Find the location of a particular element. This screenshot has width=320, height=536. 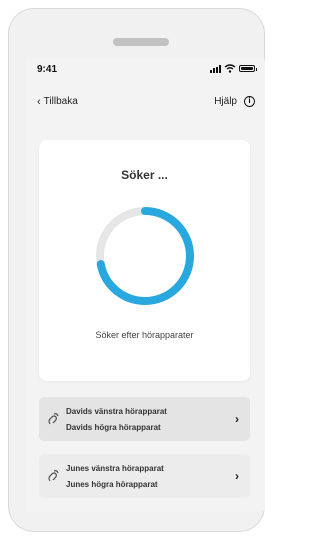

signal-icon is located at coordinates (215, 68).